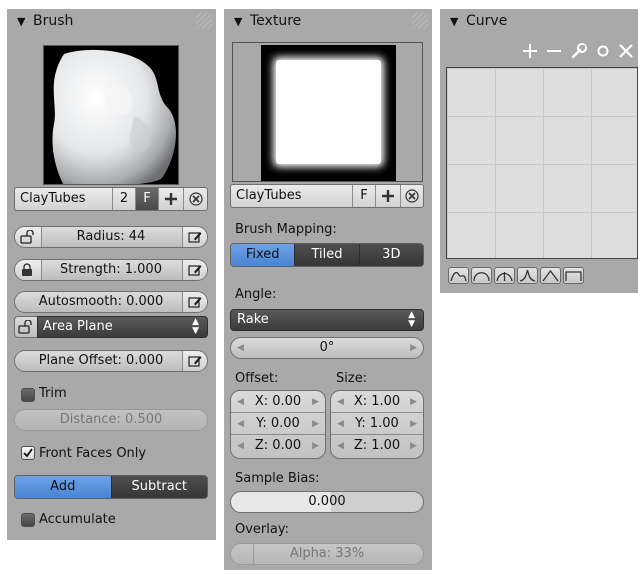 The width and height of the screenshot is (638, 570). I want to click on sphere-preset-icon, so click(481, 275).